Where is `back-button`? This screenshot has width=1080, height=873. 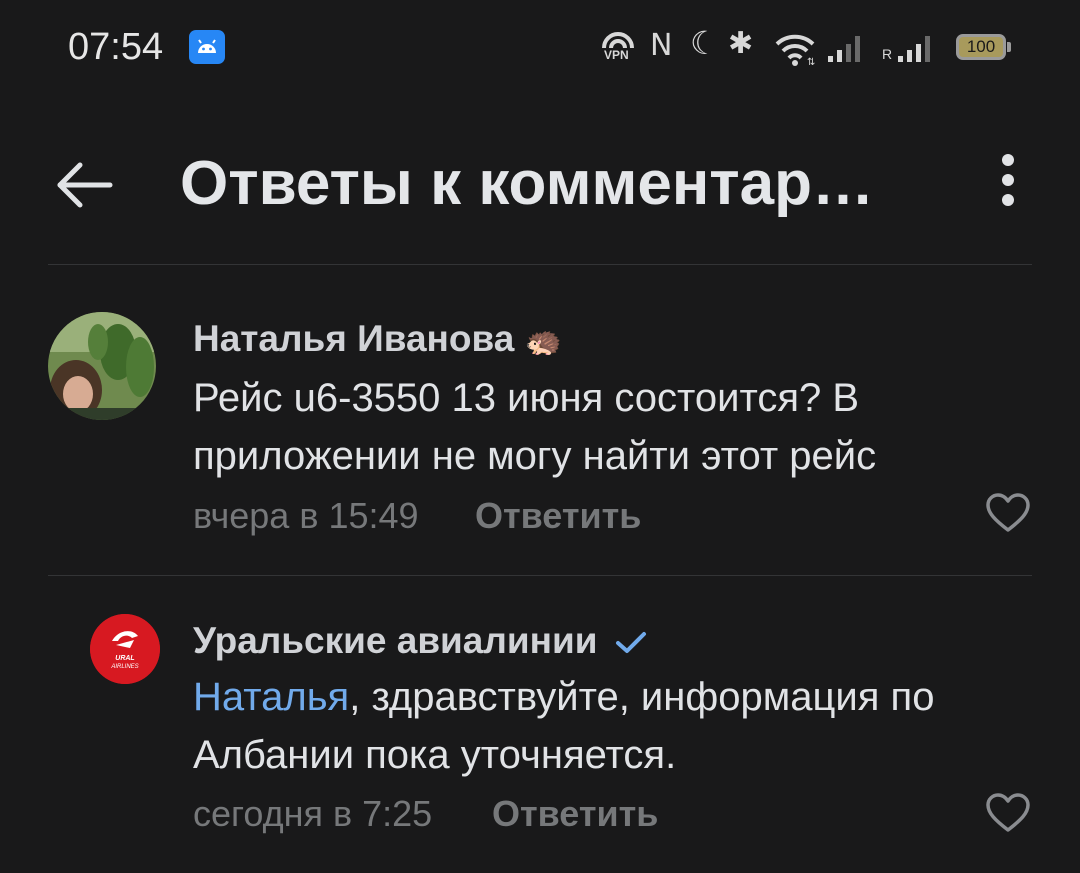 back-button is located at coordinates (85, 185).